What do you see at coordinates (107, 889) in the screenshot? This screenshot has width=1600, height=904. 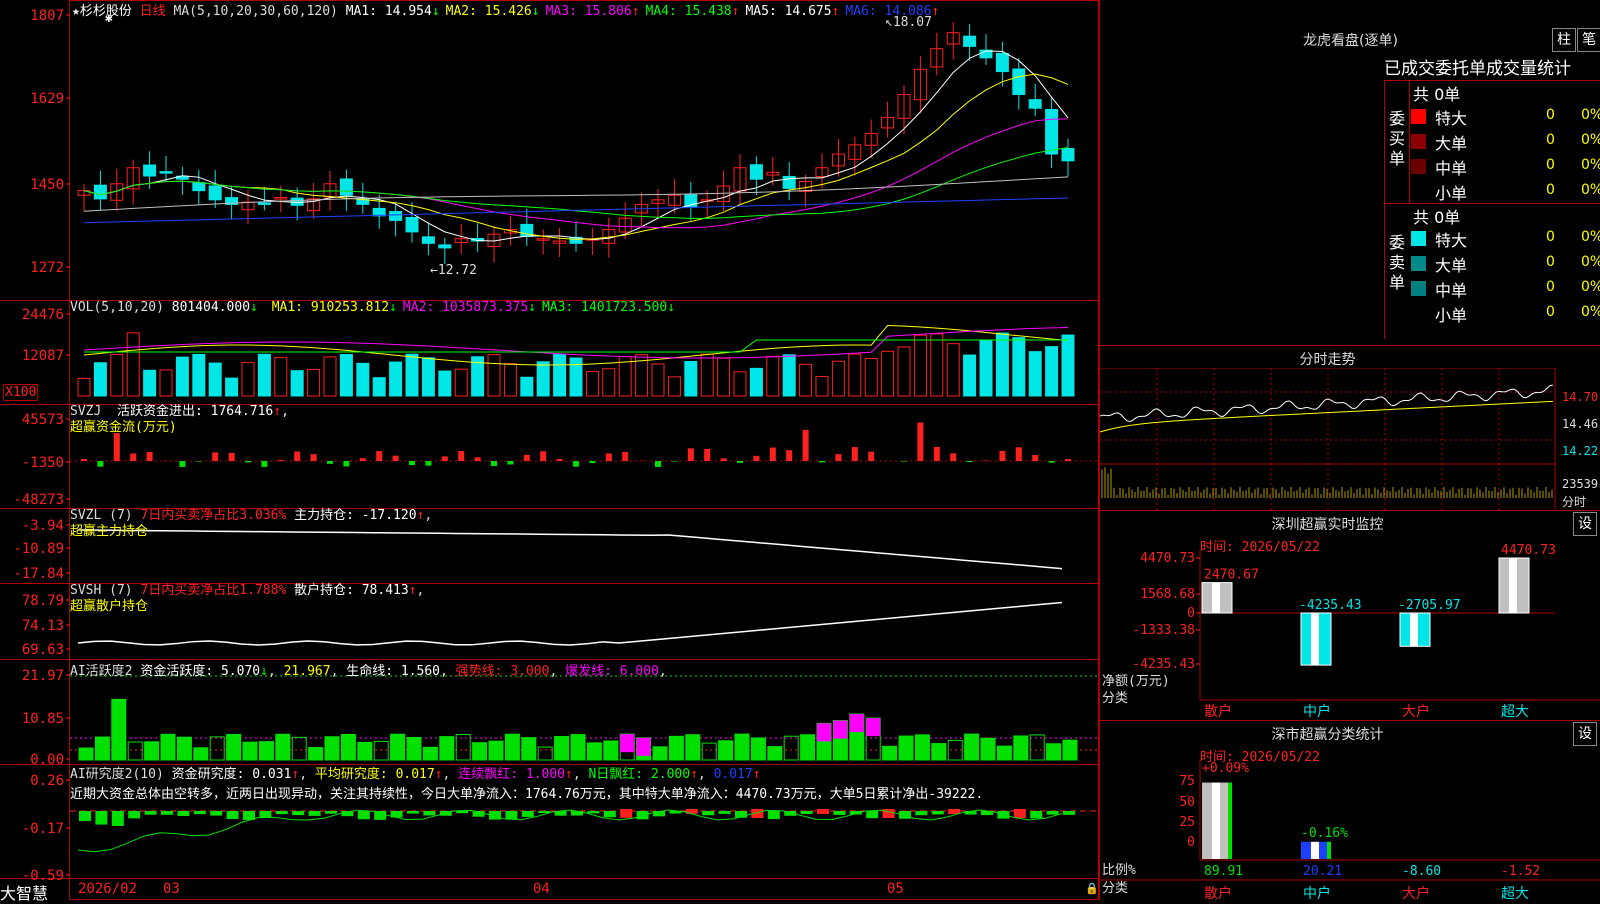 I see `x-label-feb: 2026/02` at bounding box center [107, 889].